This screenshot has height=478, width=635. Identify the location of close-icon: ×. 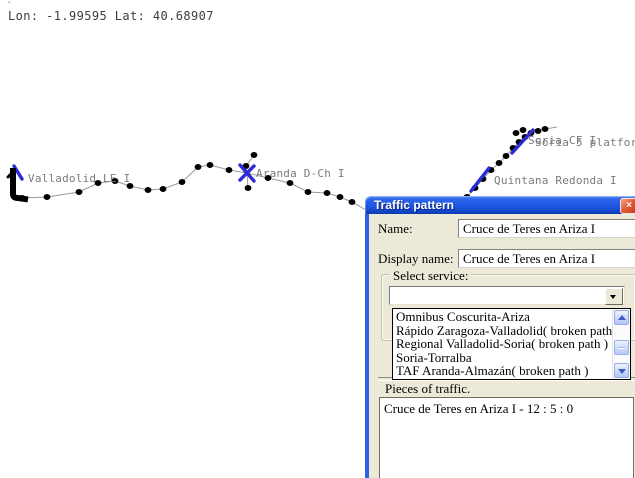
(629, 205).